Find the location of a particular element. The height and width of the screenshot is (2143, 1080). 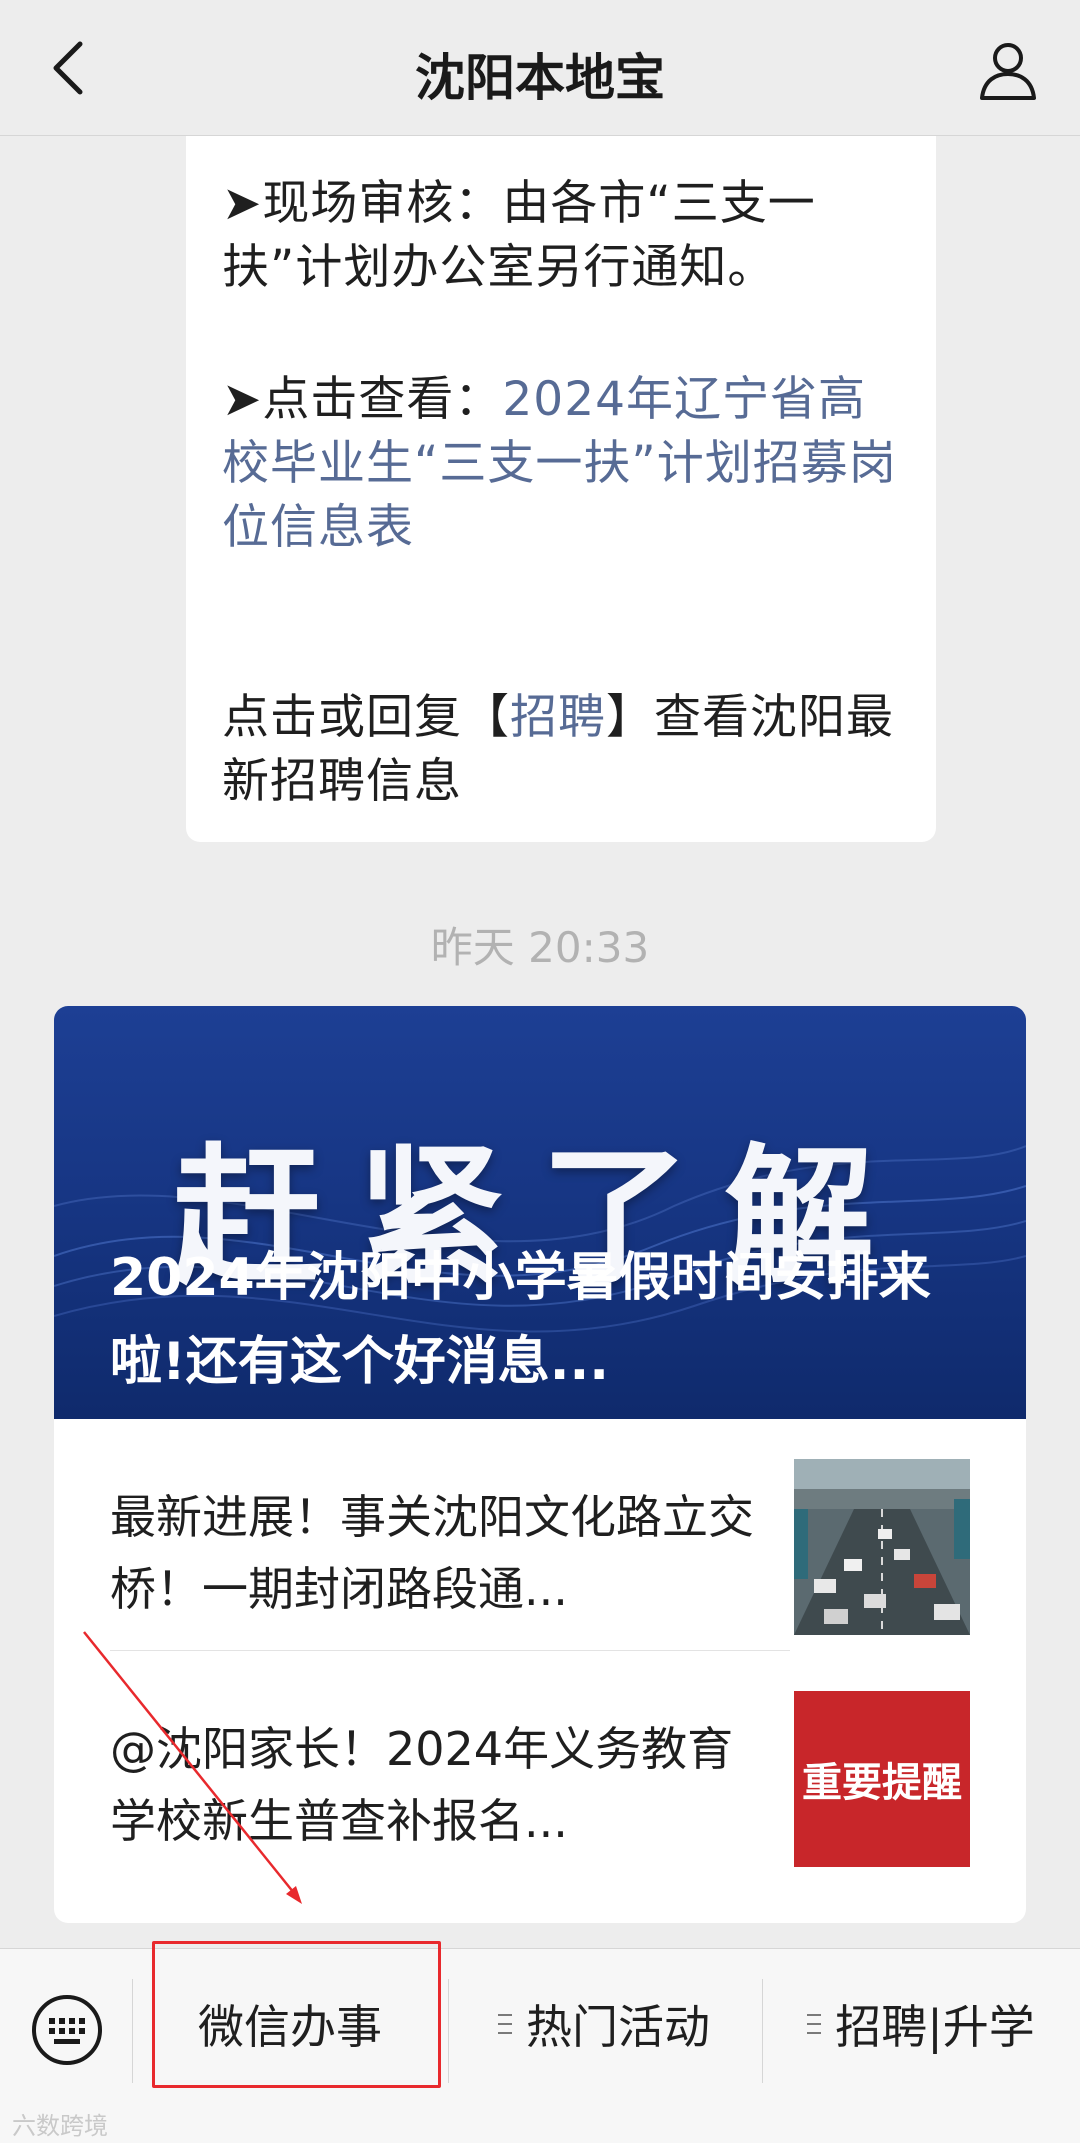

label-text: ➤点击查看： is located at coordinates (362, 399).